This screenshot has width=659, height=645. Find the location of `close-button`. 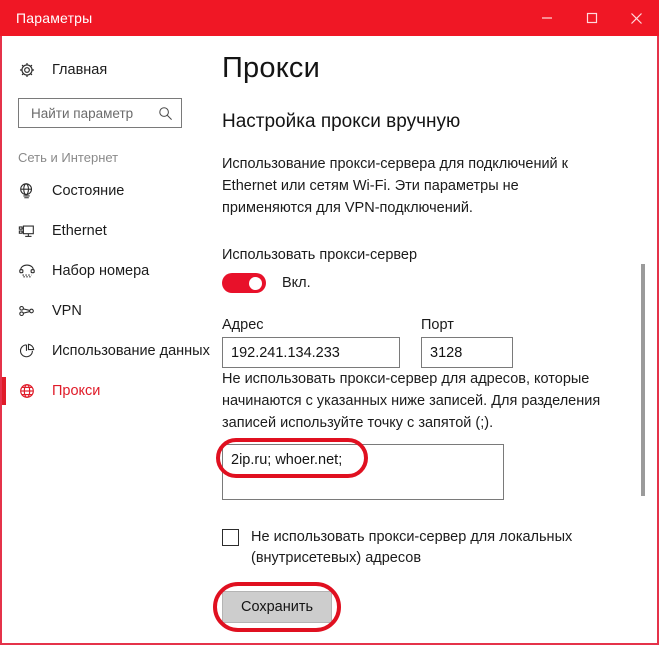

close-button is located at coordinates (636, 18).